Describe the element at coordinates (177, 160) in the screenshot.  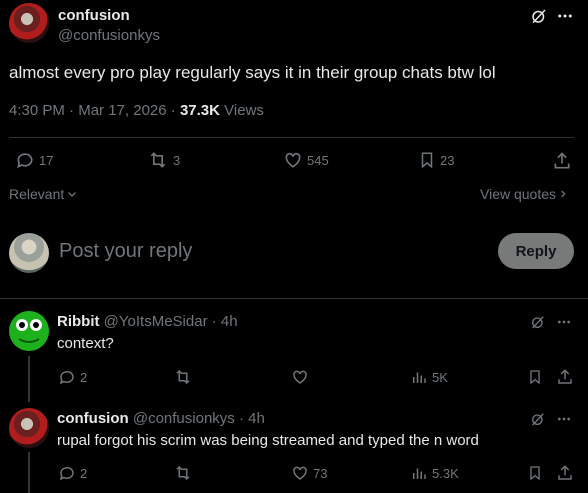
I see `repost-count: 3` at that location.